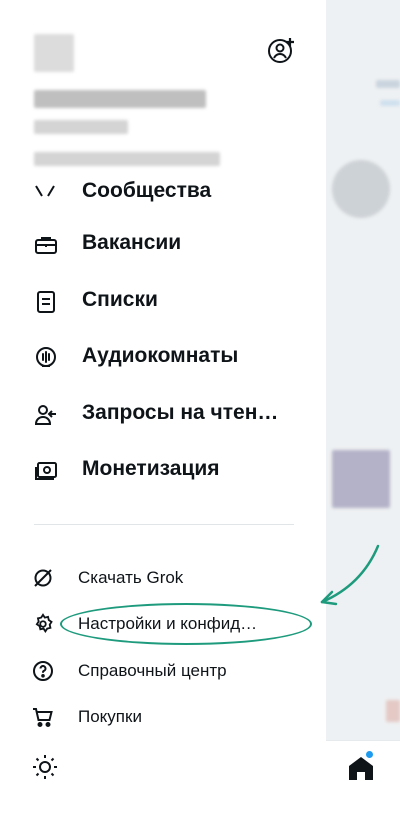 This screenshot has height=825, width=400. What do you see at coordinates (110, 716) in the screenshot?
I see `drawer-item-label: Покупки` at bounding box center [110, 716].